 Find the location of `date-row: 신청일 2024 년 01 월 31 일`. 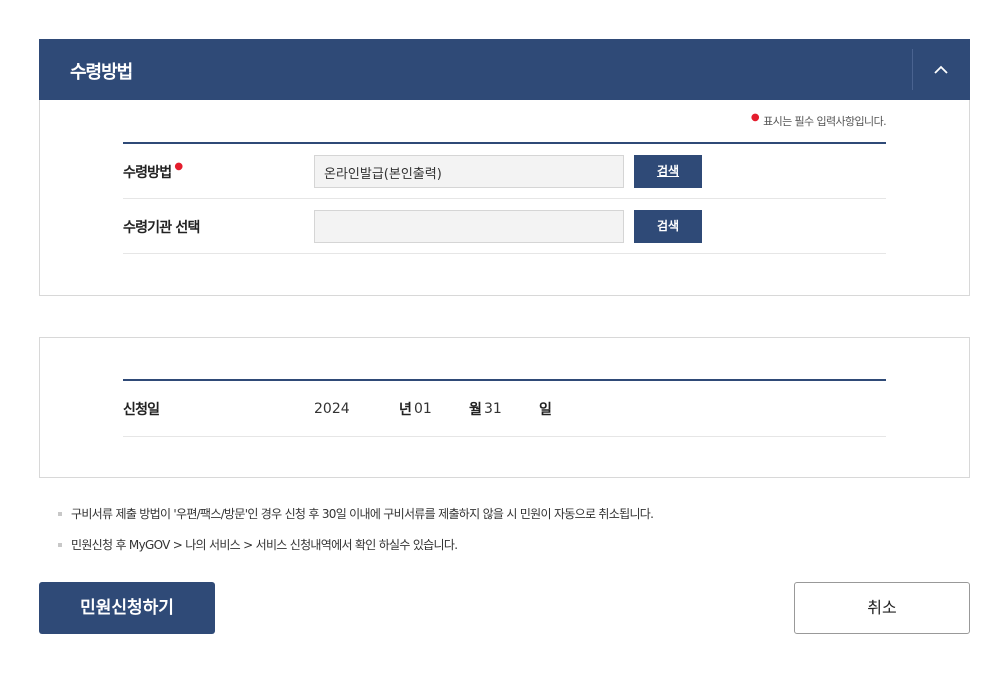

date-row: 신청일 2024 년 01 월 31 일 is located at coordinates (504, 409).